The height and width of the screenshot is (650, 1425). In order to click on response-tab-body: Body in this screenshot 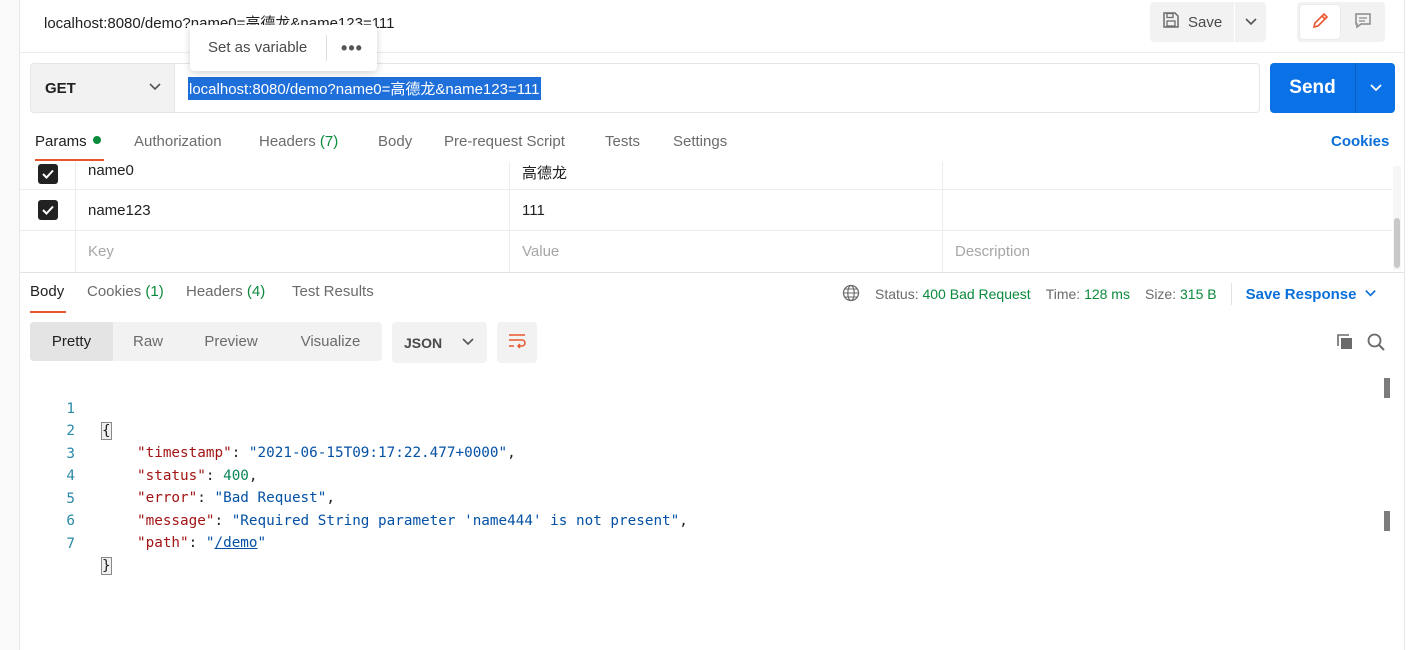, I will do `click(47, 291)`.